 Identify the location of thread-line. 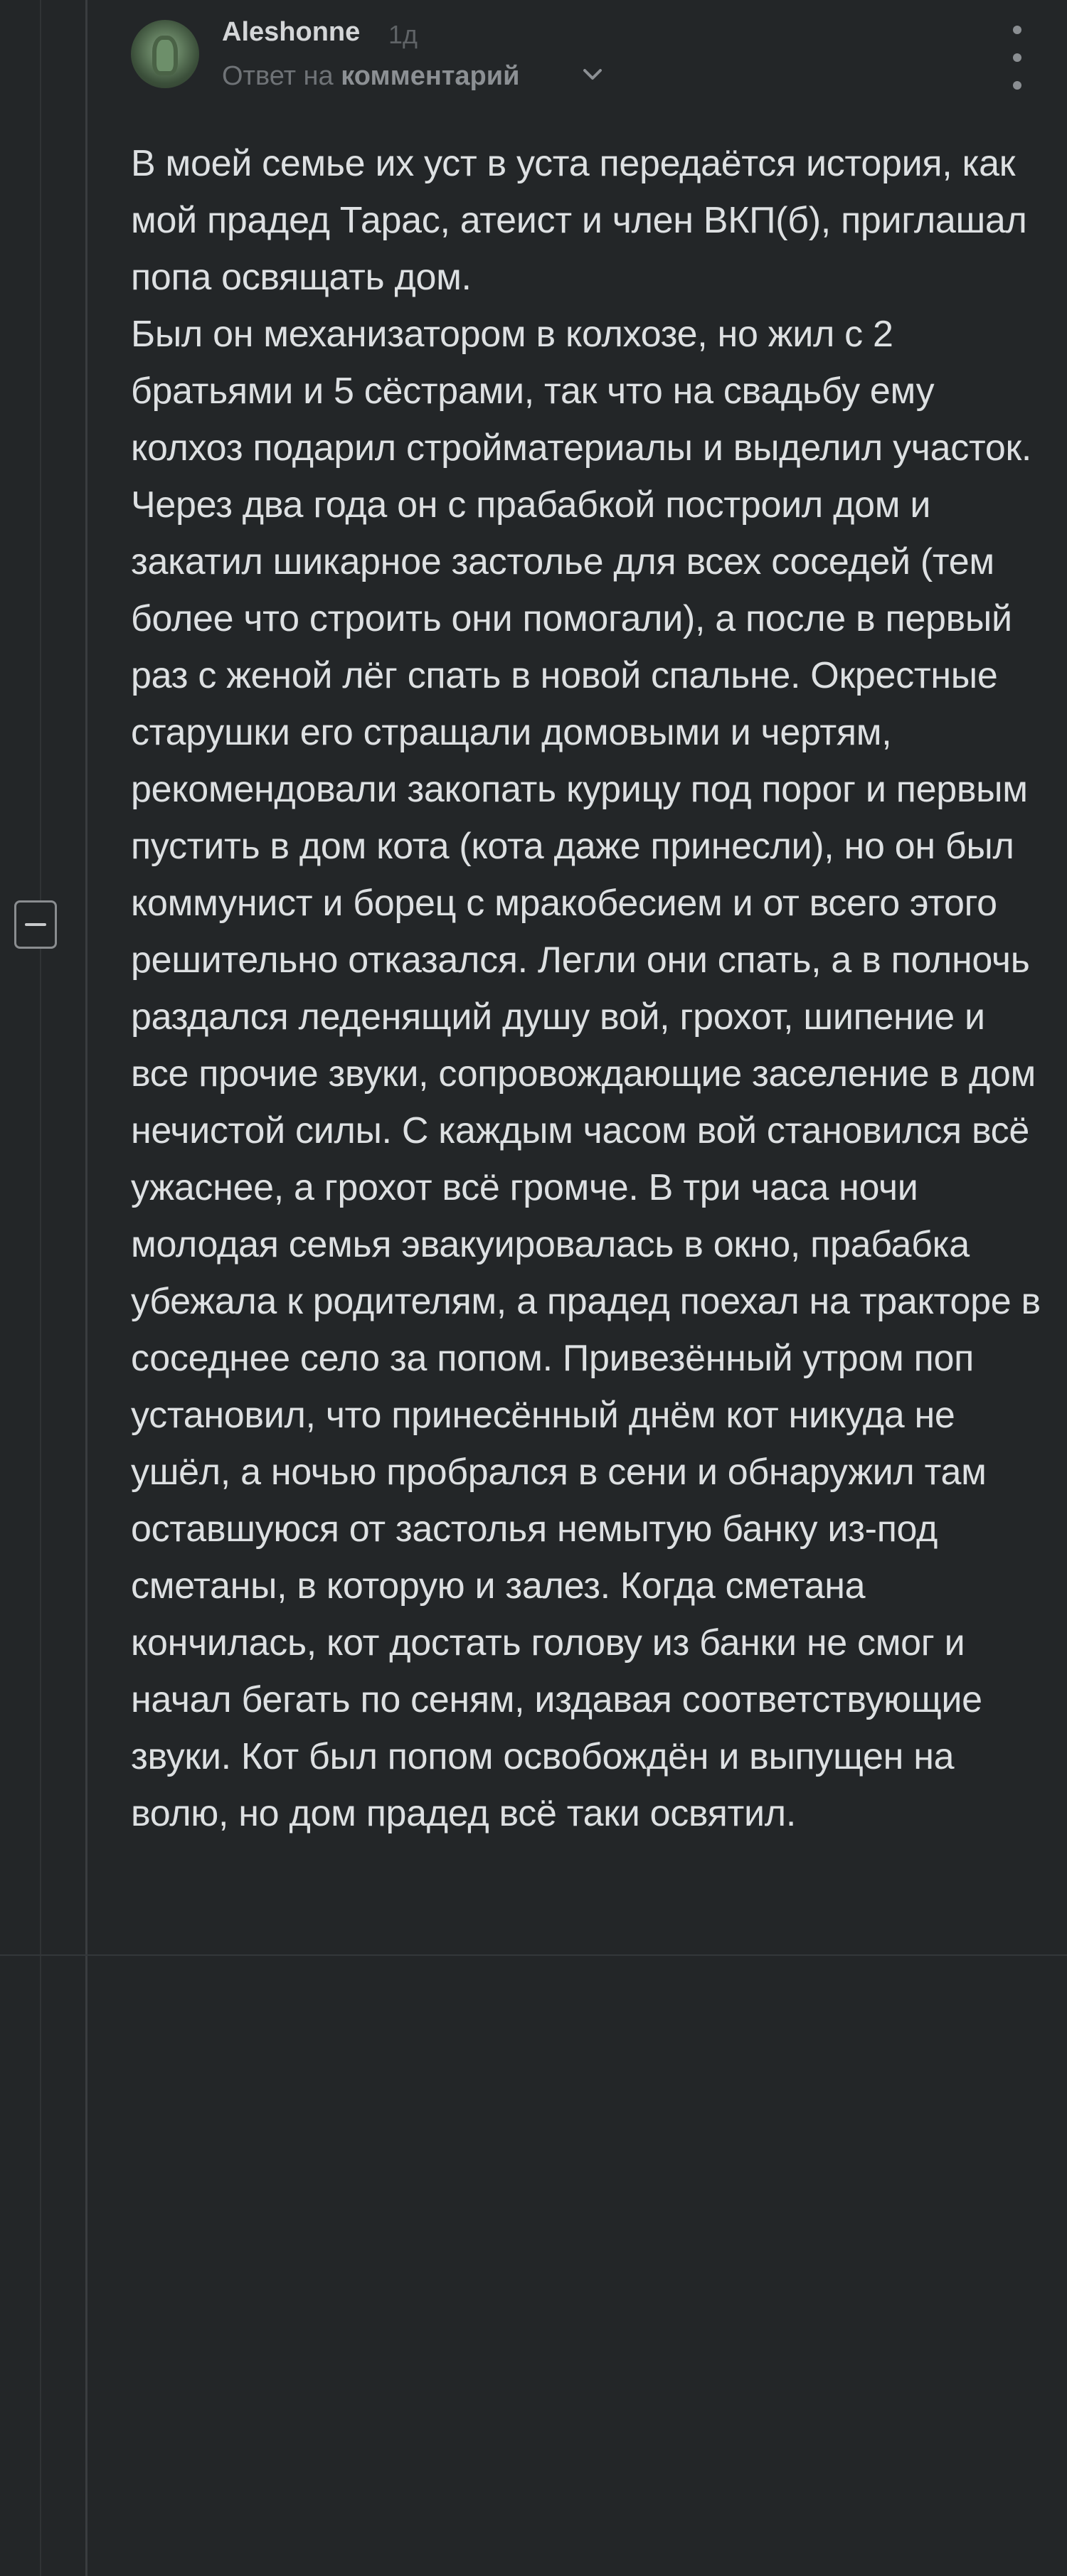
(86, 1288).